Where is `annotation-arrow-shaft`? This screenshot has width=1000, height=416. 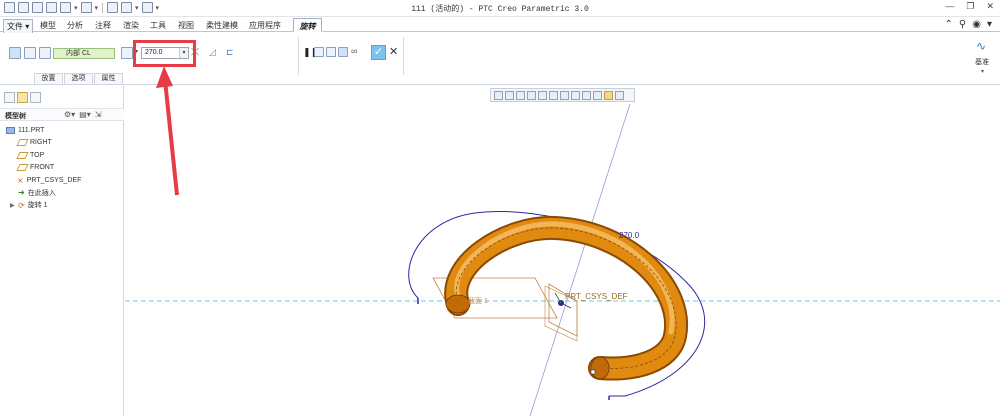
annotation-arrow-shaft is located at coordinates (171, 137).